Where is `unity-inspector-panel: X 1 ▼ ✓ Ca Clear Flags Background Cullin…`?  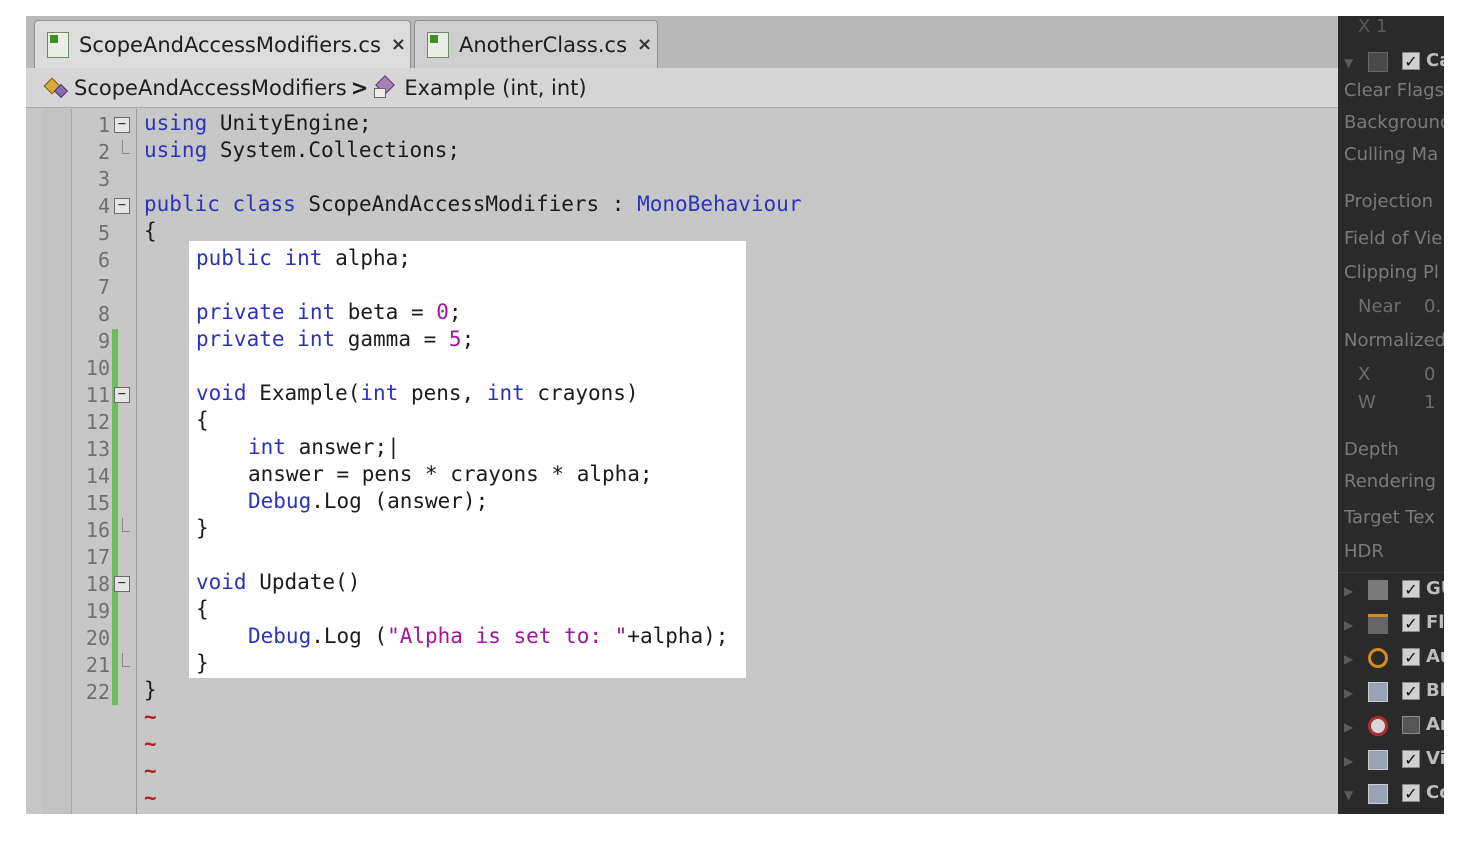 unity-inspector-panel: X 1 ▼ ✓ Ca Clear Flags Background Cullin… is located at coordinates (1391, 415).